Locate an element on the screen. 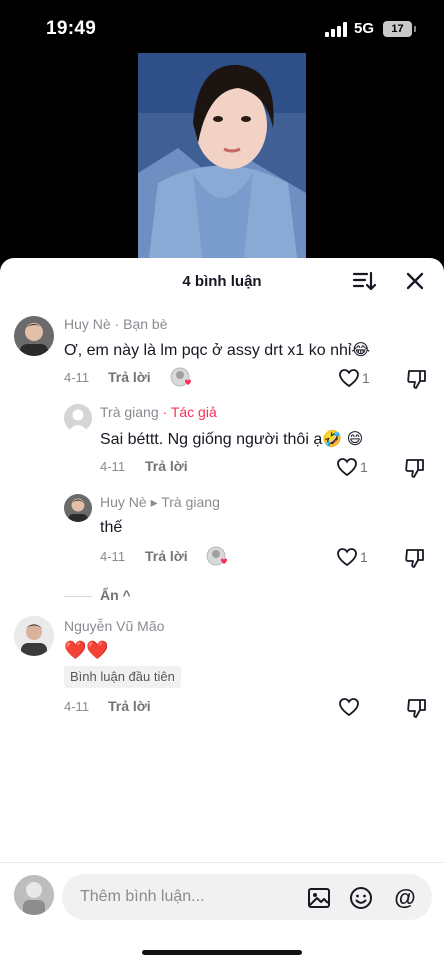 This screenshot has height=960, width=444. reply-item: Huy Nè ▸ Trà giang thế 4-11 Trả lời 1 is located at coordinates (222, 530).